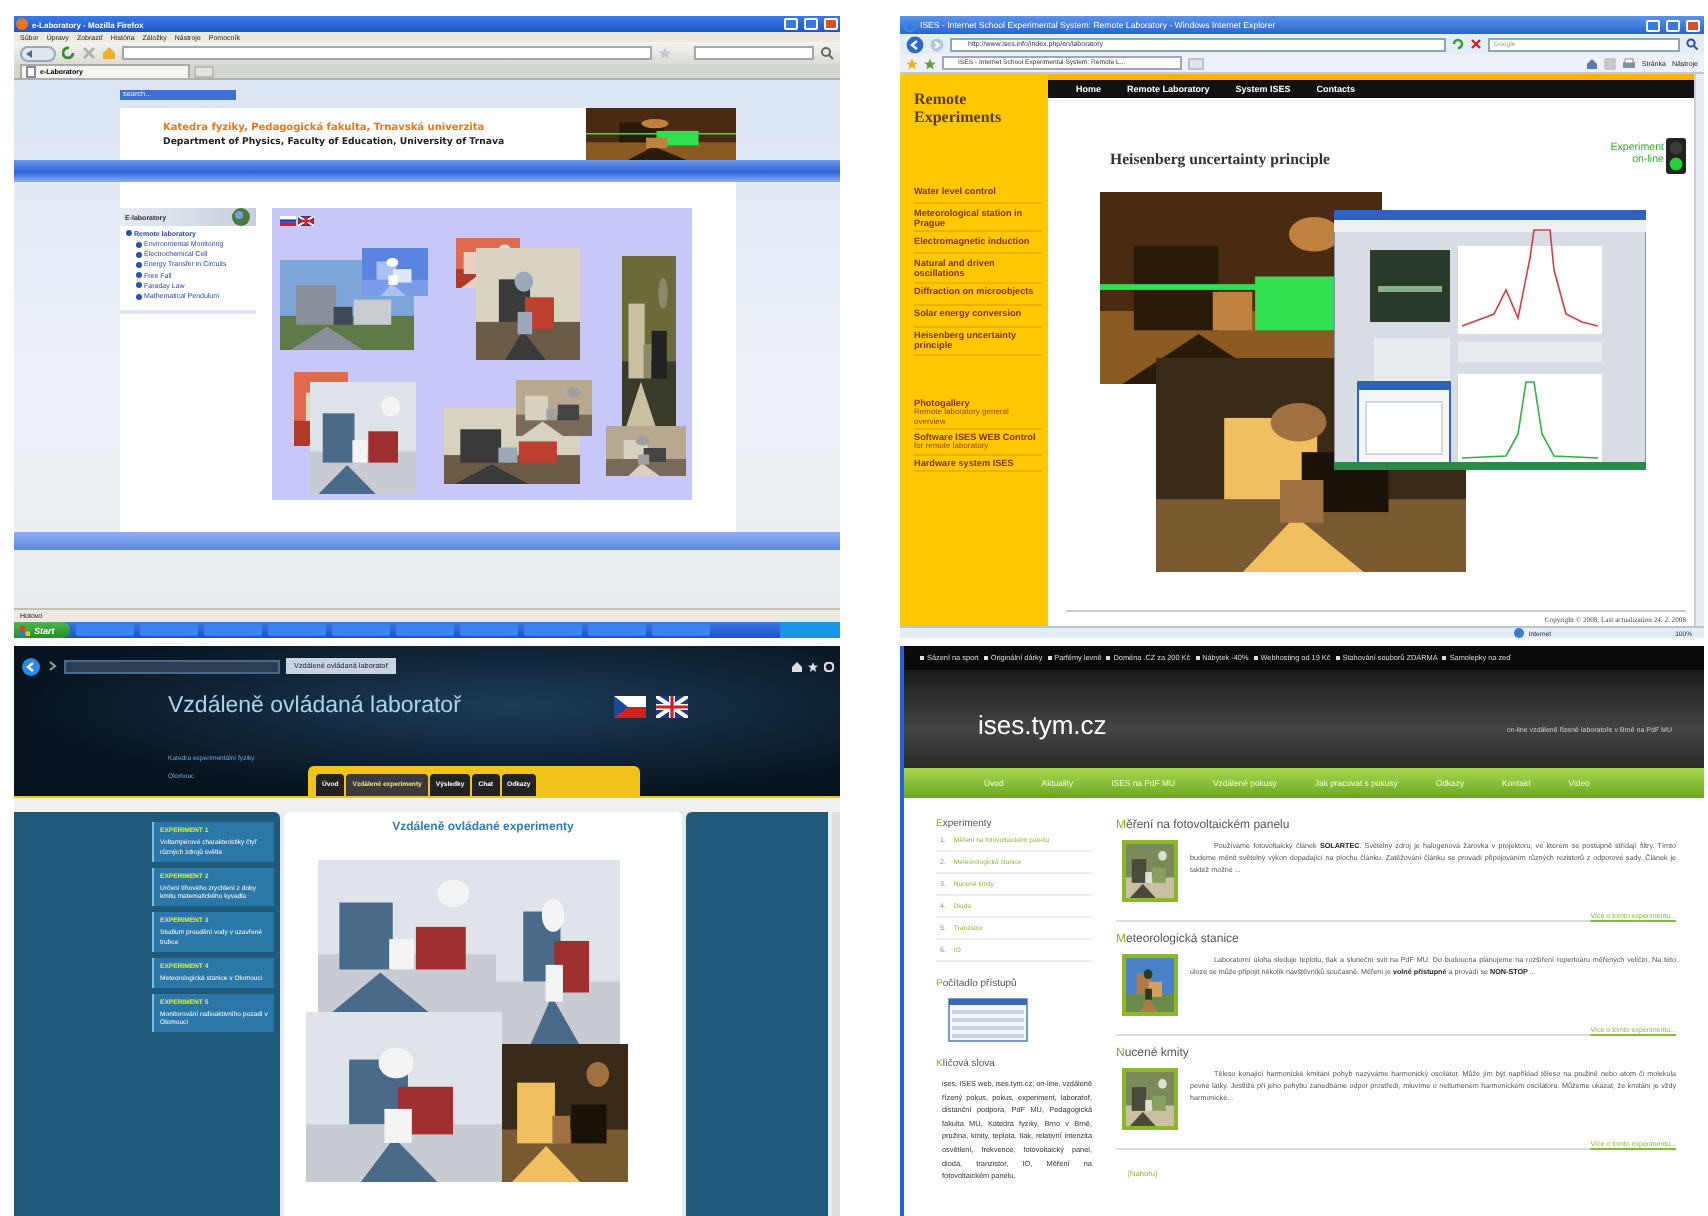 The image size is (1708, 1216). I want to click on refresh-icon, so click(1458, 44).